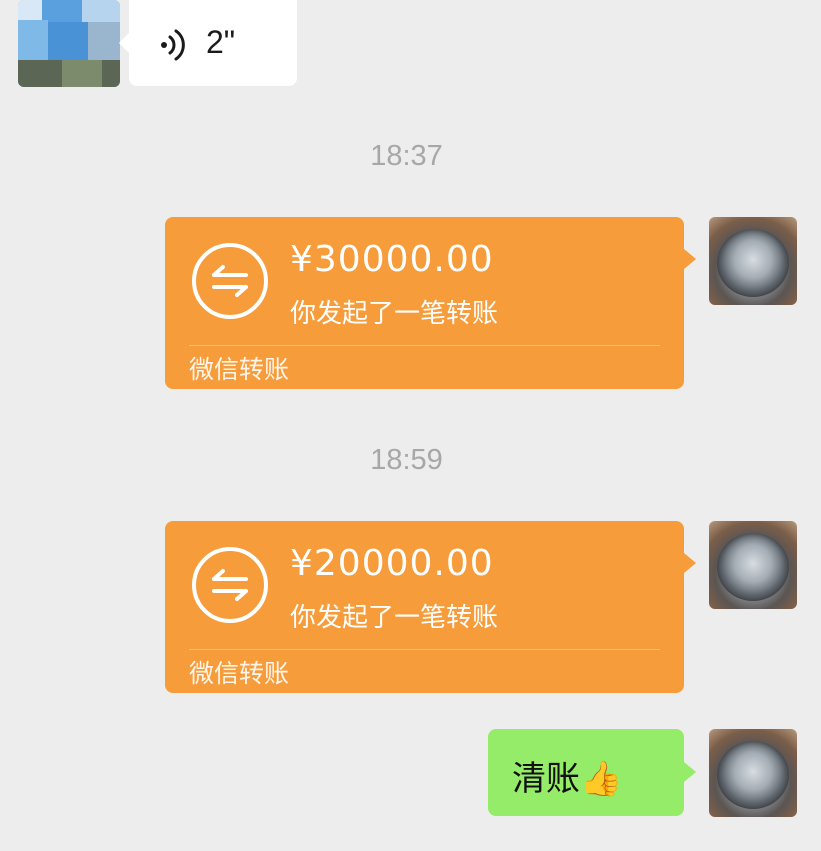  What do you see at coordinates (392, 259) in the screenshot?
I see `transfer-amount: ¥30000.00` at bounding box center [392, 259].